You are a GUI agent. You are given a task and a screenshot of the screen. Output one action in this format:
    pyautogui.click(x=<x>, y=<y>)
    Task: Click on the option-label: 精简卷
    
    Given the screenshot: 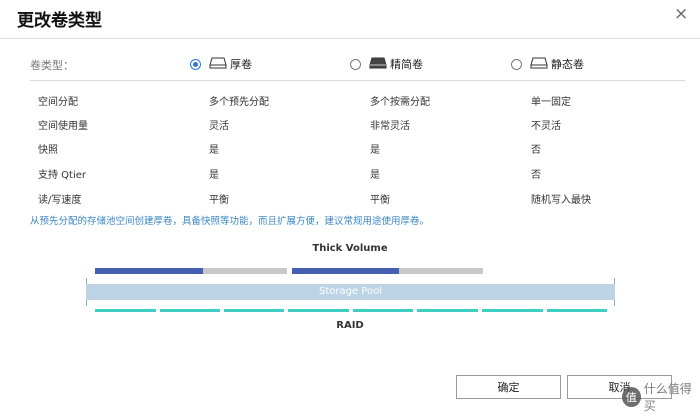 What is the action you would take?
    pyautogui.click(x=406, y=64)
    